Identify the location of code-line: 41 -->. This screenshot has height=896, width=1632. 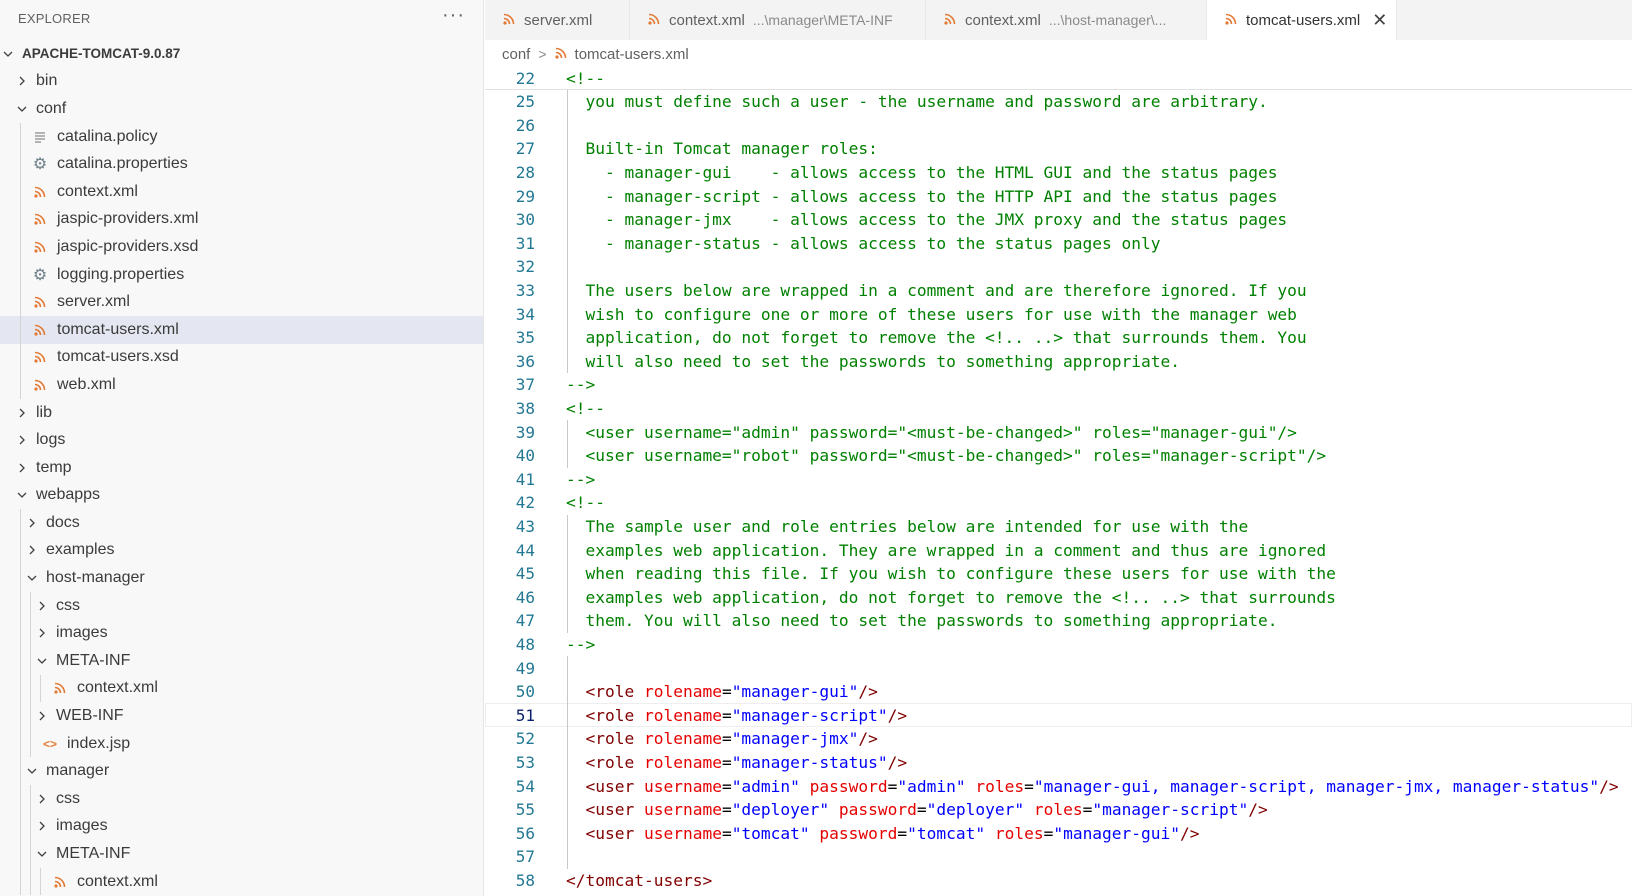
(1058, 480).